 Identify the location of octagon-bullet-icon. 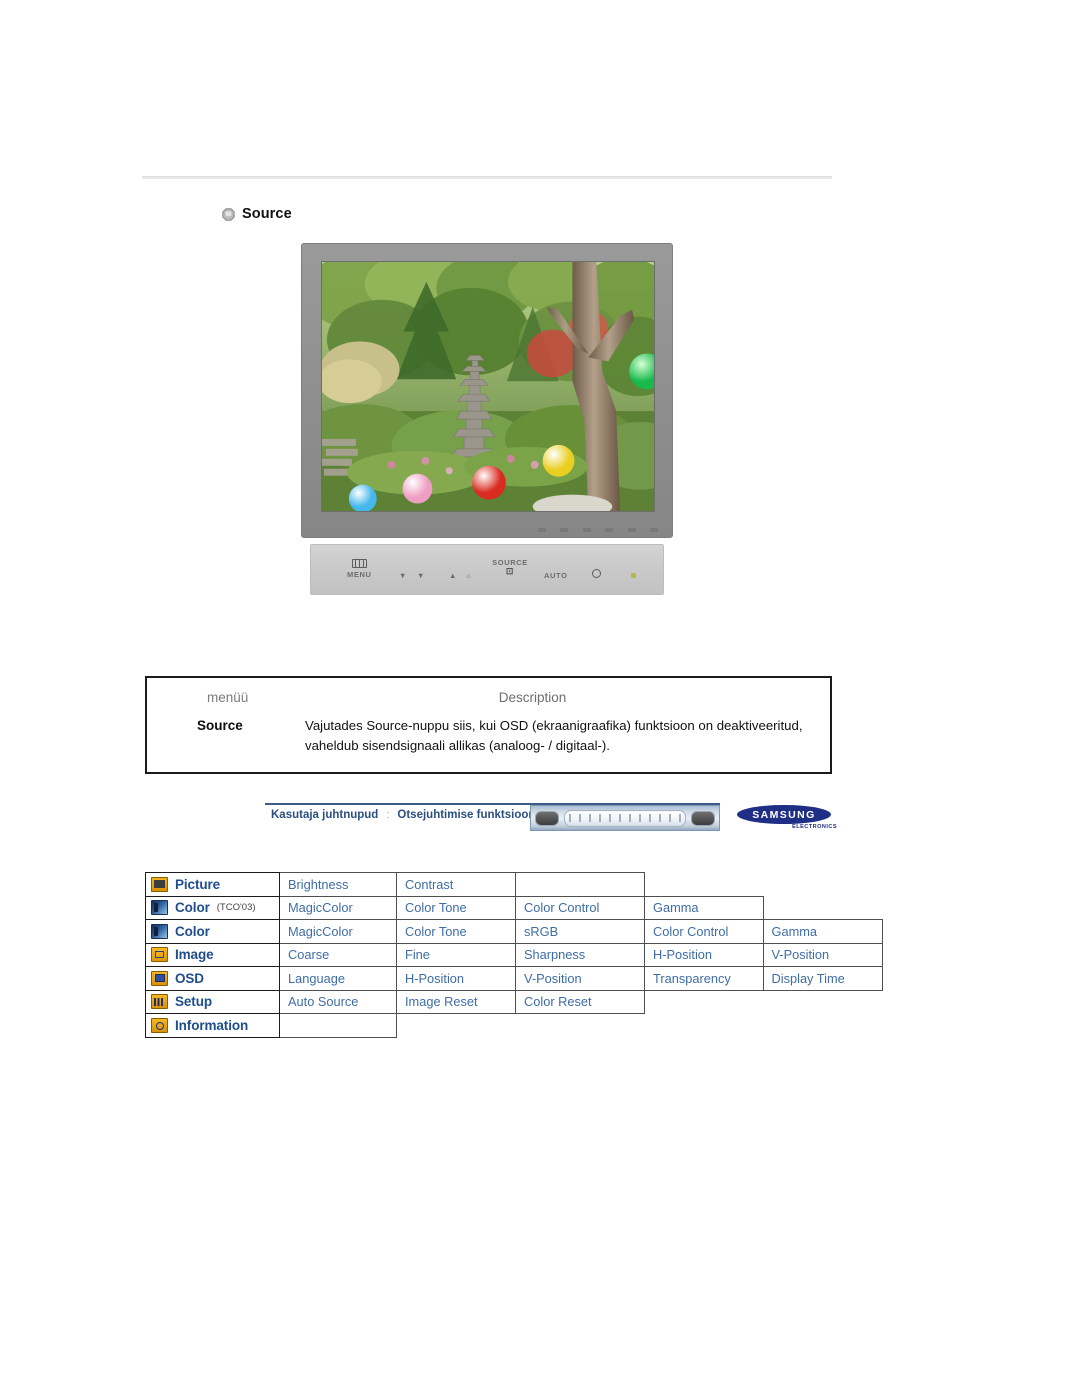
(228, 214).